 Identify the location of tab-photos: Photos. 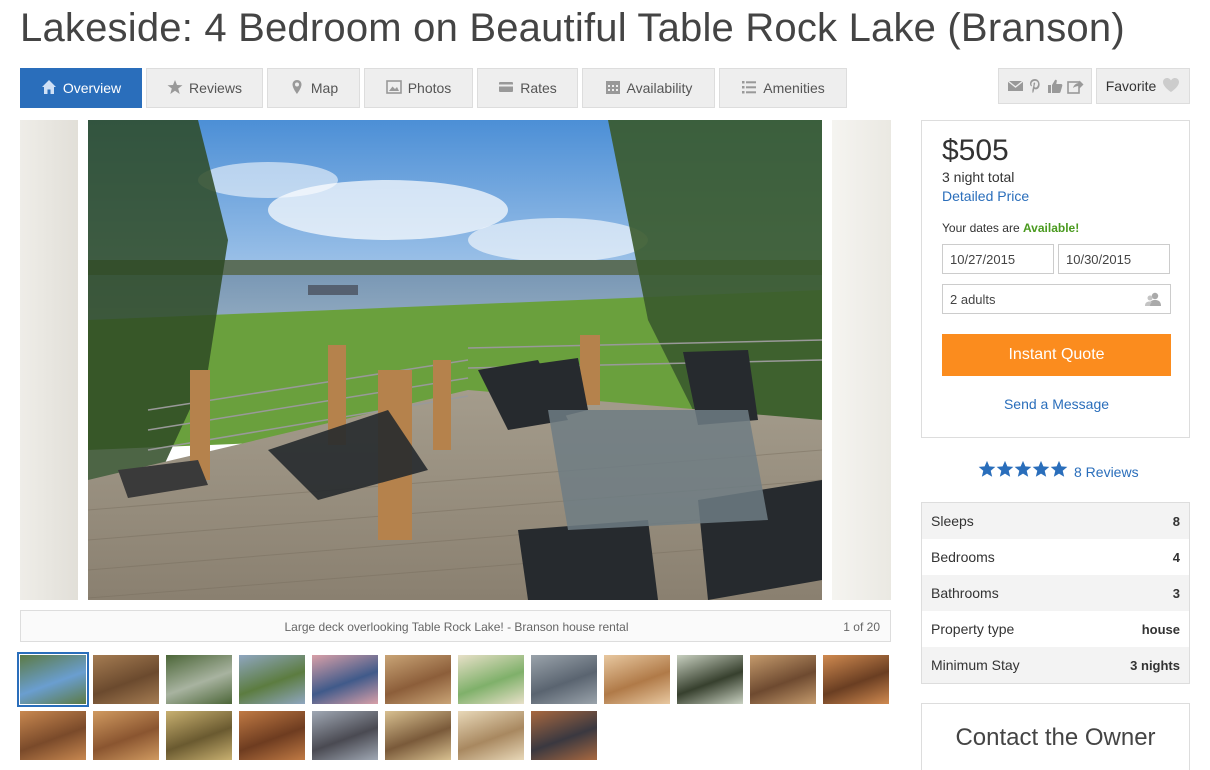
(418, 88).